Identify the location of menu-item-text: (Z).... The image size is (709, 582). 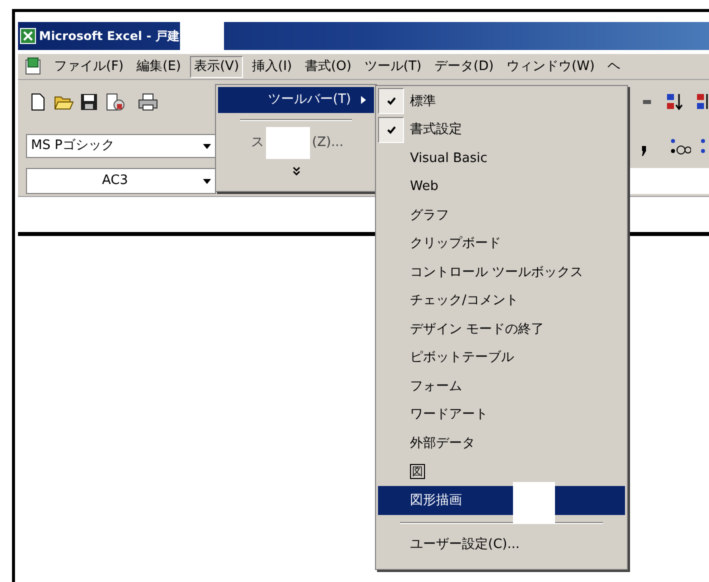
(328, 143).